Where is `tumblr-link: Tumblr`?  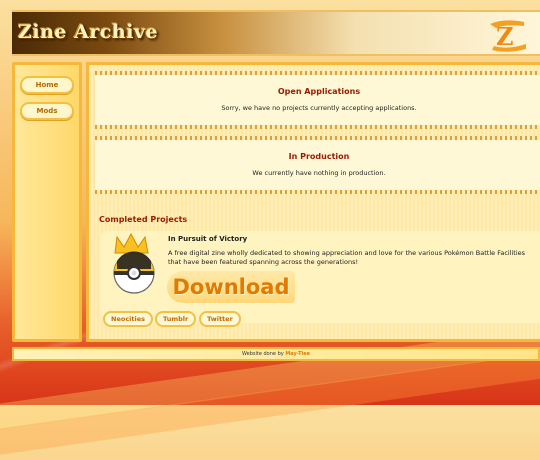 tumblr-link: Tumblr is located at coordinates (176, 319).